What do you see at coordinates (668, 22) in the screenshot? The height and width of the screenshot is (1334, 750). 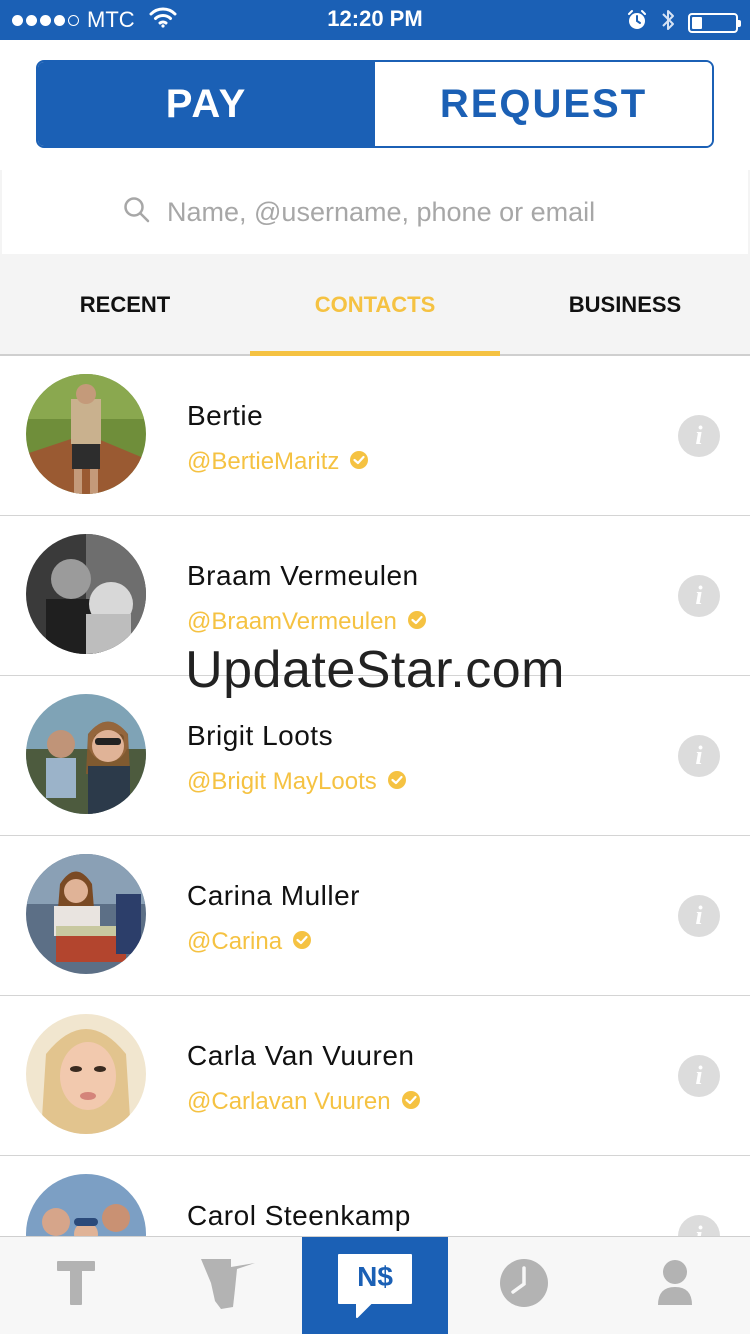 I see `bluetooth-icon` at bounding box center [668, 22].